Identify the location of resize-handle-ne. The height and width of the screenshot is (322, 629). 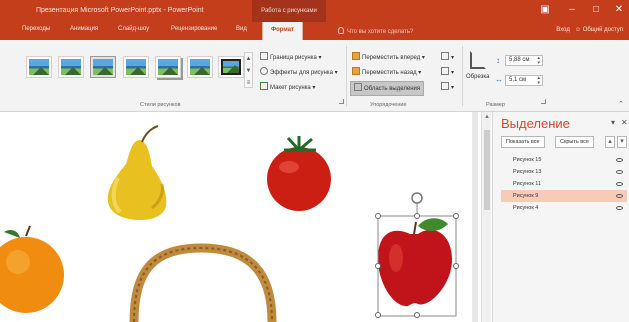
(456, 216).